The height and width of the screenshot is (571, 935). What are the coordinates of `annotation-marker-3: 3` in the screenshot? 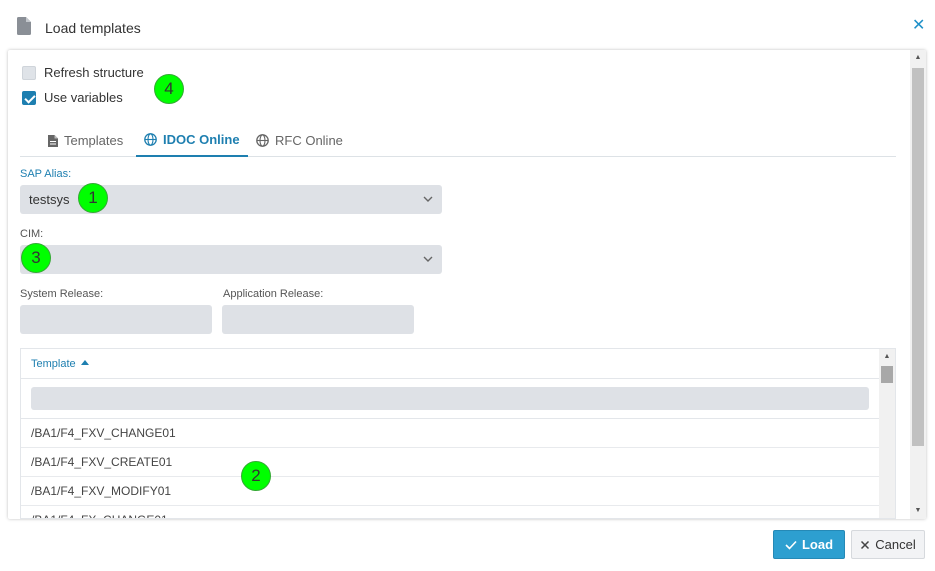 It's located at (36, 258).